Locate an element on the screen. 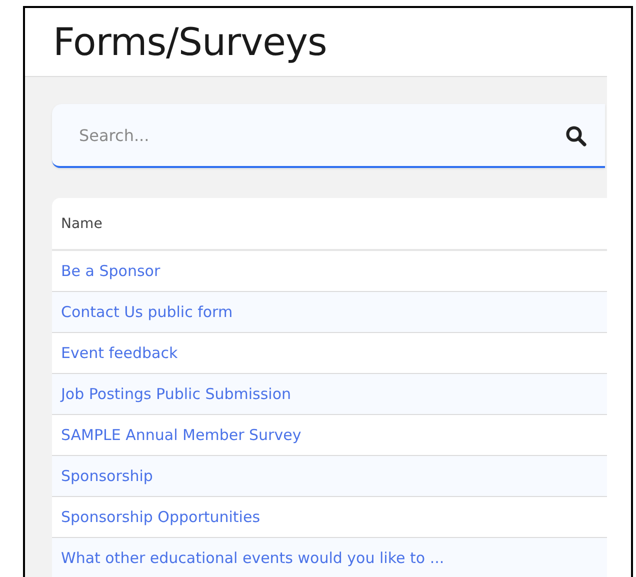 The width and height of the screenshot is (636, 577). search-icon is located at coordinates (576, 136).